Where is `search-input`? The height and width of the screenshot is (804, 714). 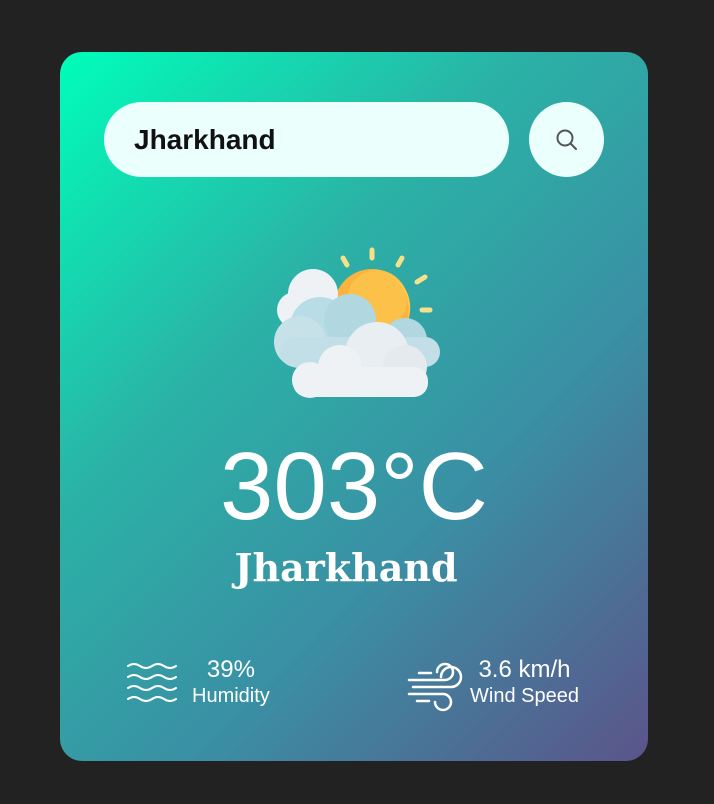
search-input is located at coordinates (306, 139).